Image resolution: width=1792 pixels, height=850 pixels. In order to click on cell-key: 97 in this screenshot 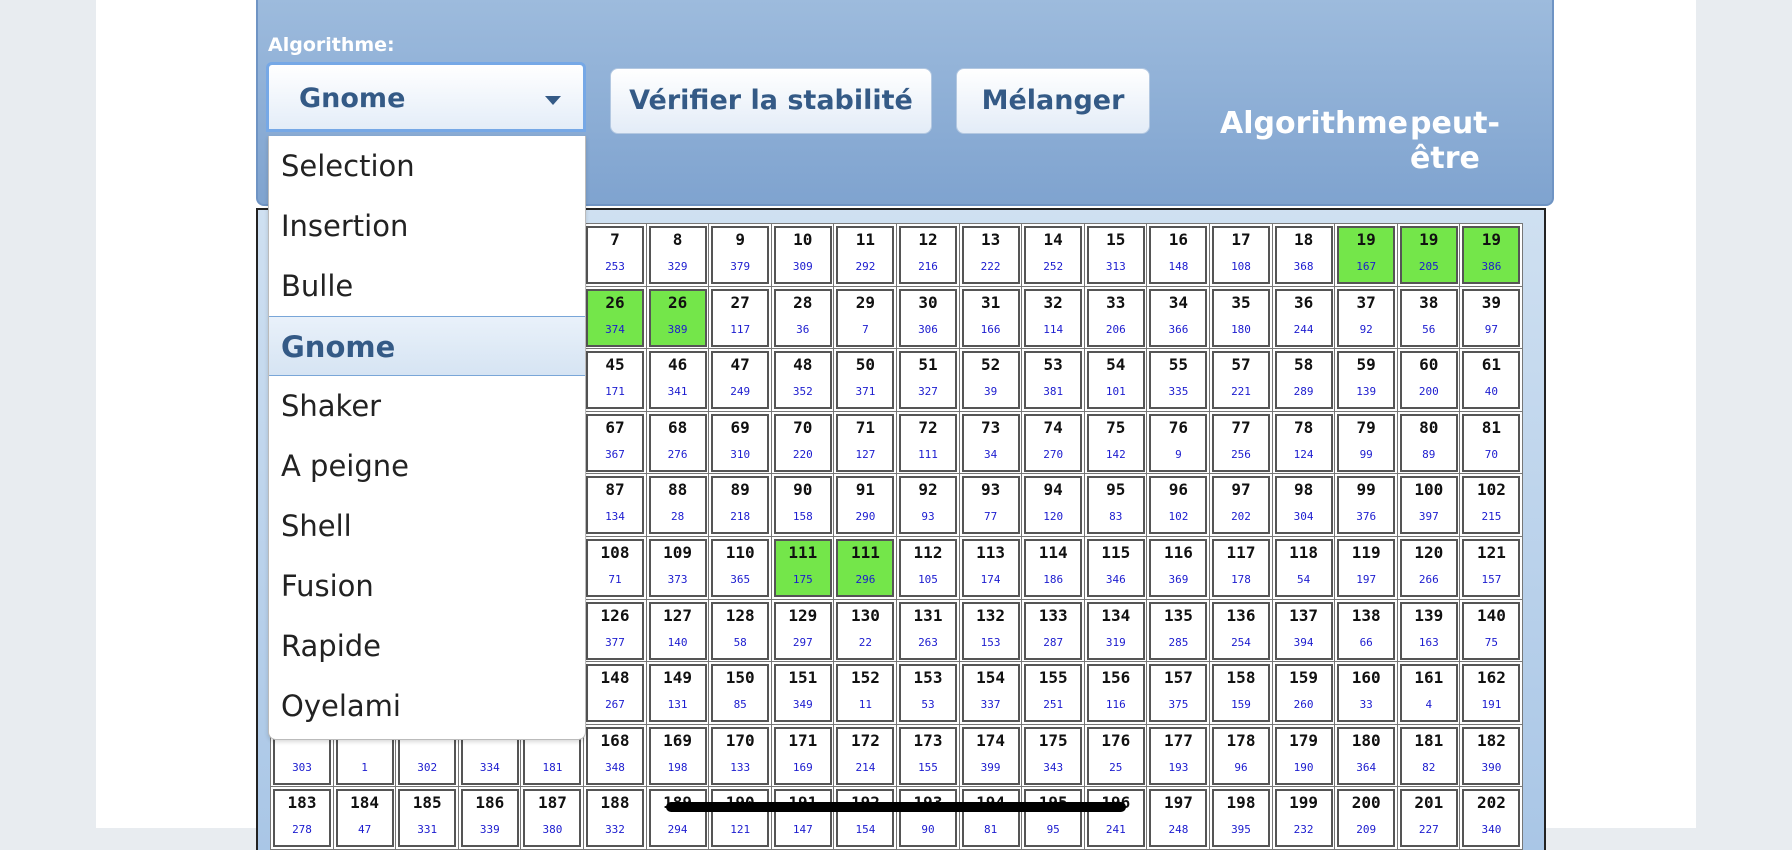, I will do `click(1241, 490)`.